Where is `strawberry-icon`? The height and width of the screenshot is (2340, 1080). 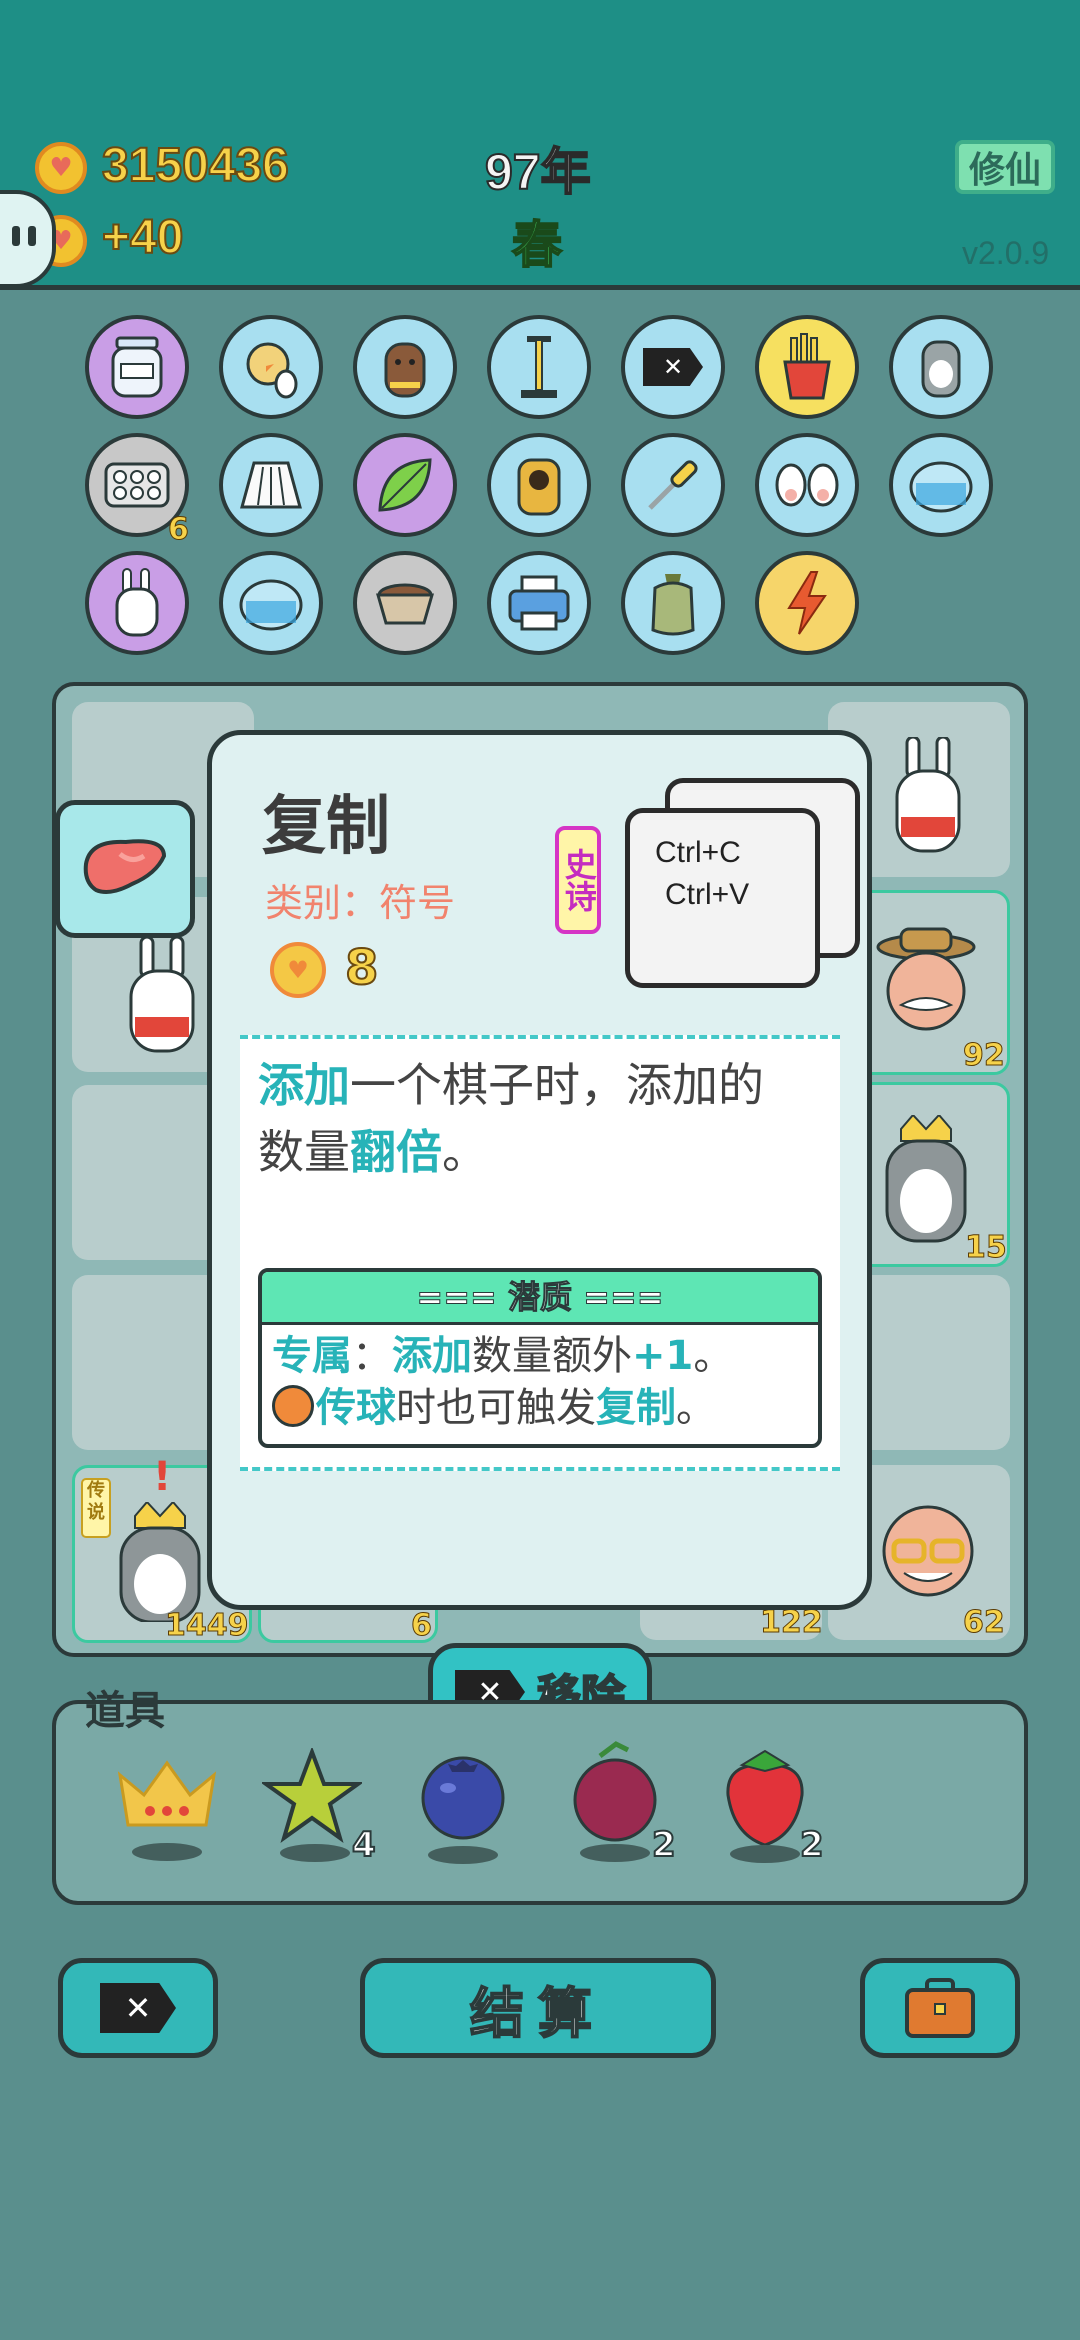 strawberry-icon is located at coordinates (765, 1798).